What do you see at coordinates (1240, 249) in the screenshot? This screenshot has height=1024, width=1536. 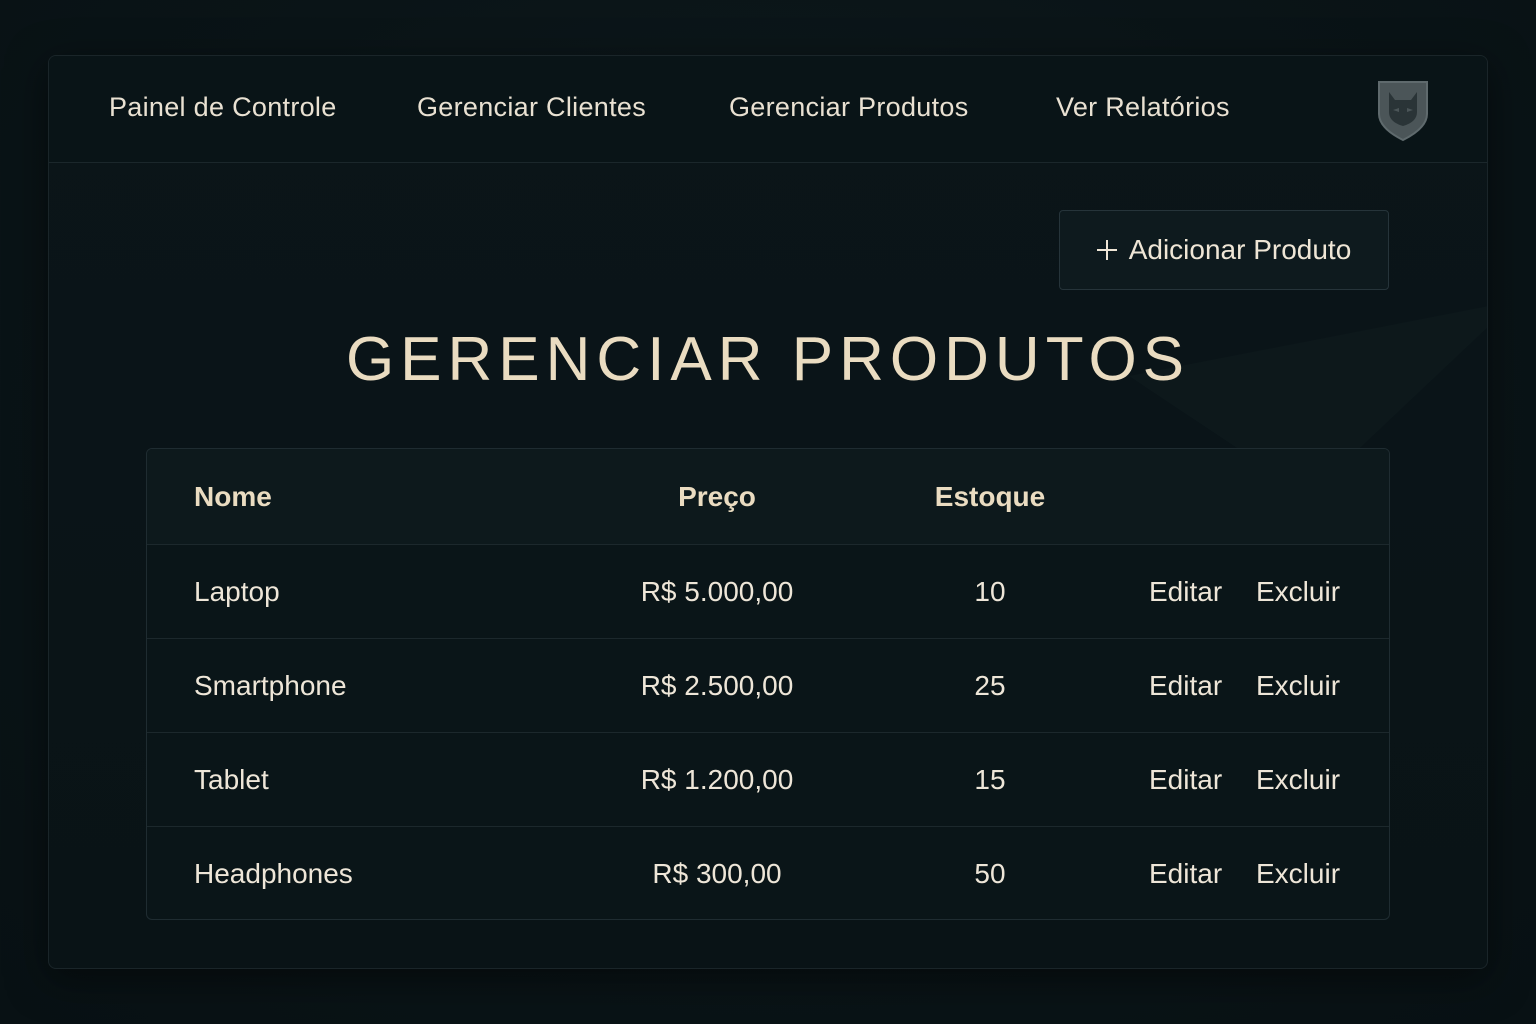 I see `add-product-label: Adicionar Produto` at bounding box center [1240, 249].